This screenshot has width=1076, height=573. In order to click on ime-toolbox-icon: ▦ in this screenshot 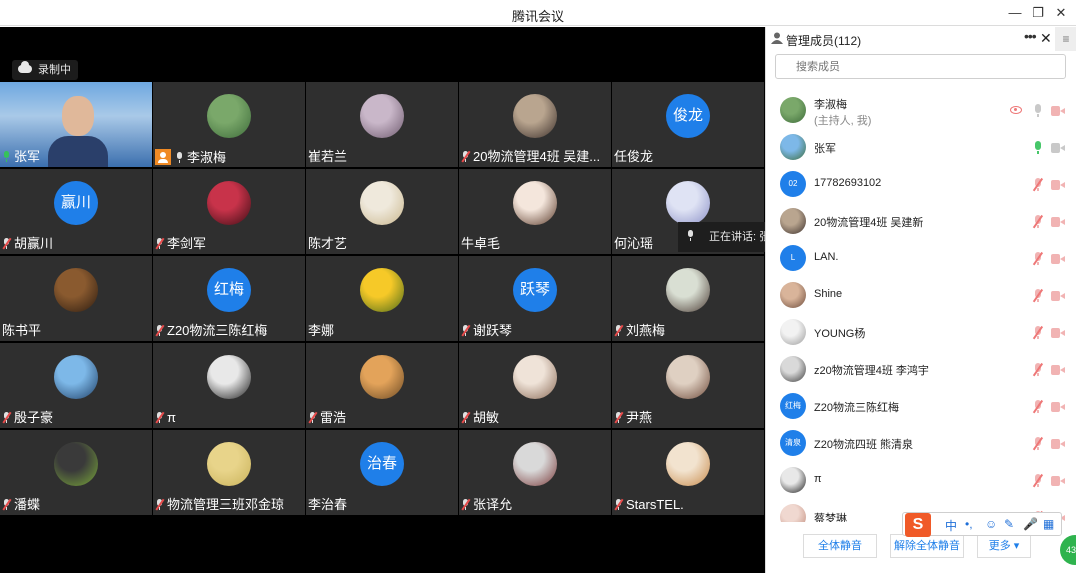, I will do `click(1048, 524)`.